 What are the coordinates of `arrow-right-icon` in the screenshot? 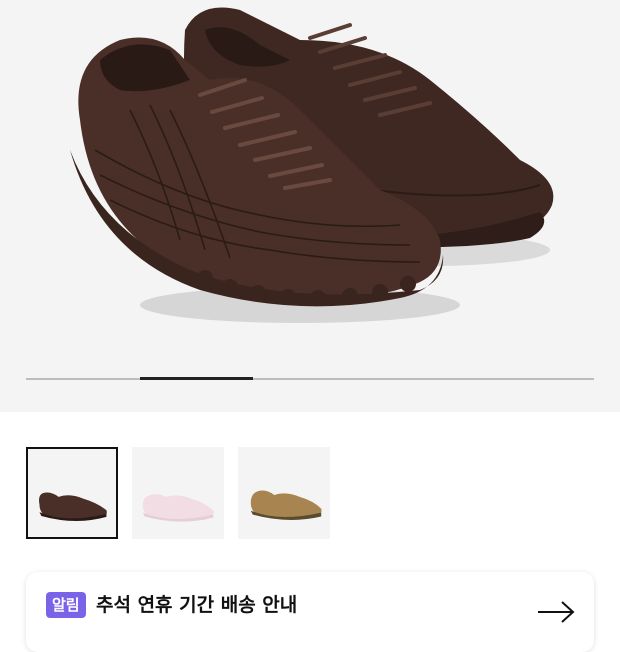 It's located at (556, 612).